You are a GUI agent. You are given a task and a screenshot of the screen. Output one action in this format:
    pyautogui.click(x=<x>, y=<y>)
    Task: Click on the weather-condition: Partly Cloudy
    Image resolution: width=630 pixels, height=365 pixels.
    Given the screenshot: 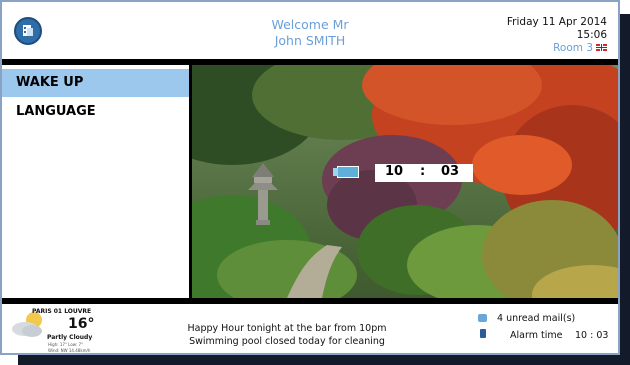 What is the action you would take?
    pyautogui.click(x=70, y=337)
    